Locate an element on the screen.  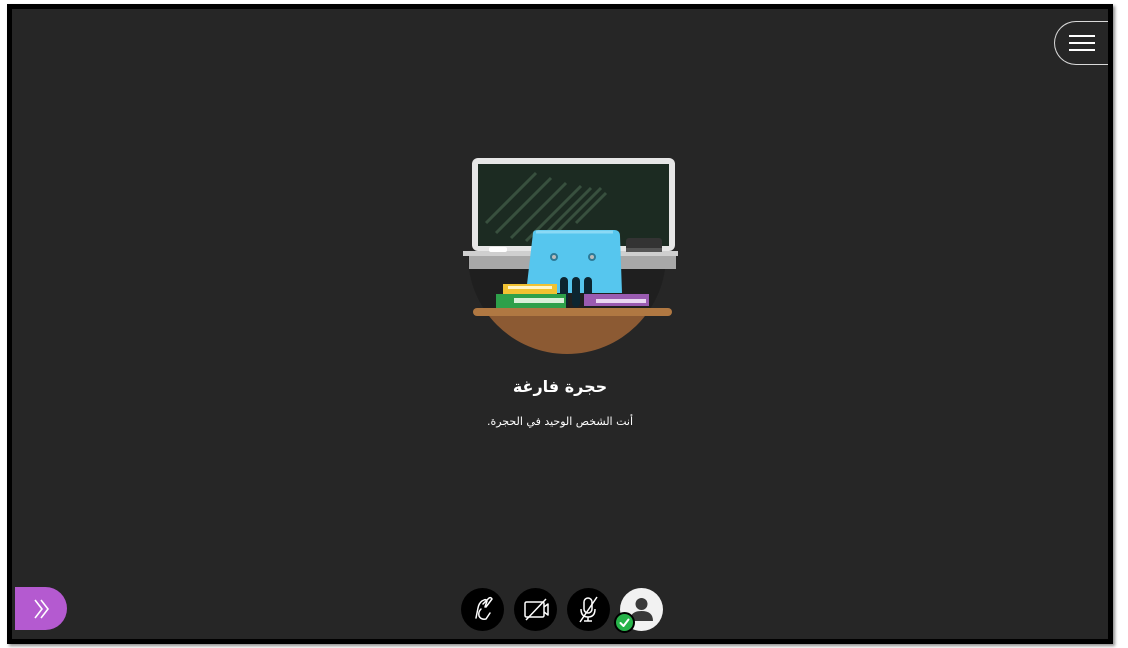
camera-toggle-button is located at coordinates (535, 609).